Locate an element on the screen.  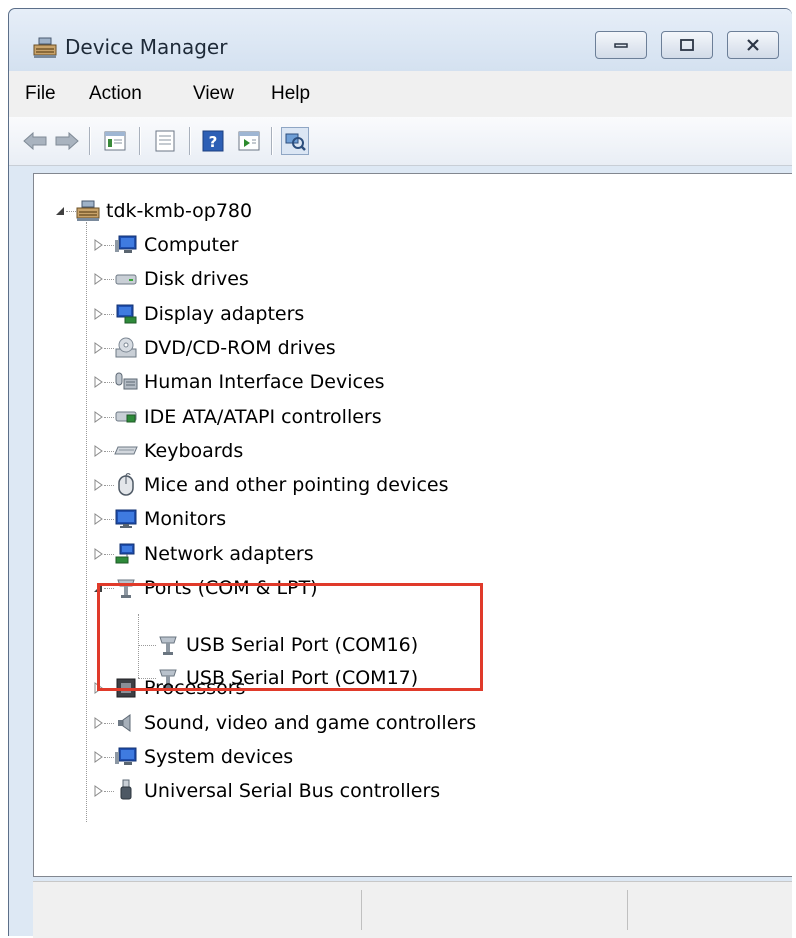
tree-item-label: Sound, video and game controllers is located at coordinates (310, 723).